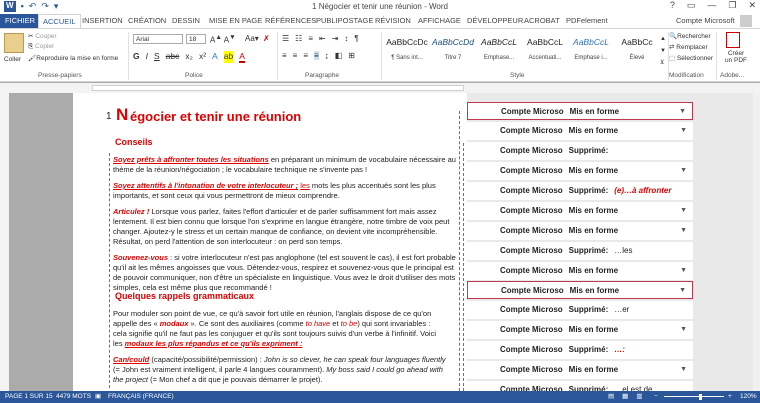 The image size is (760, 403). What do you see at coordinates (310, 38) in the screenshot?
I see `multilevel-list-icon: ≡` at bounding box center [310, 38].